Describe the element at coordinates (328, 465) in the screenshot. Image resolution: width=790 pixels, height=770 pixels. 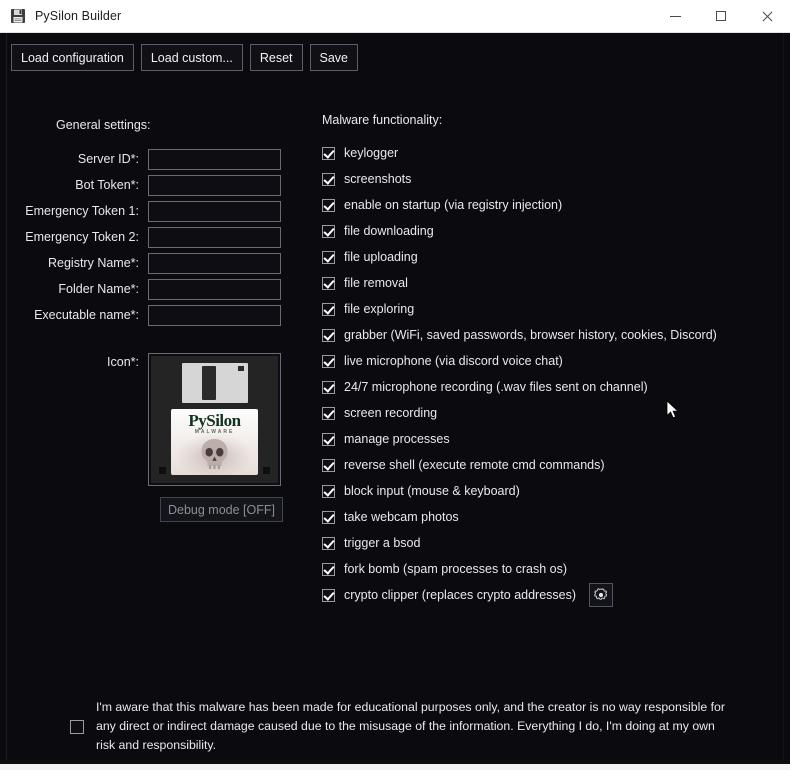
I see `checkbox-reverse-shell` at that location.